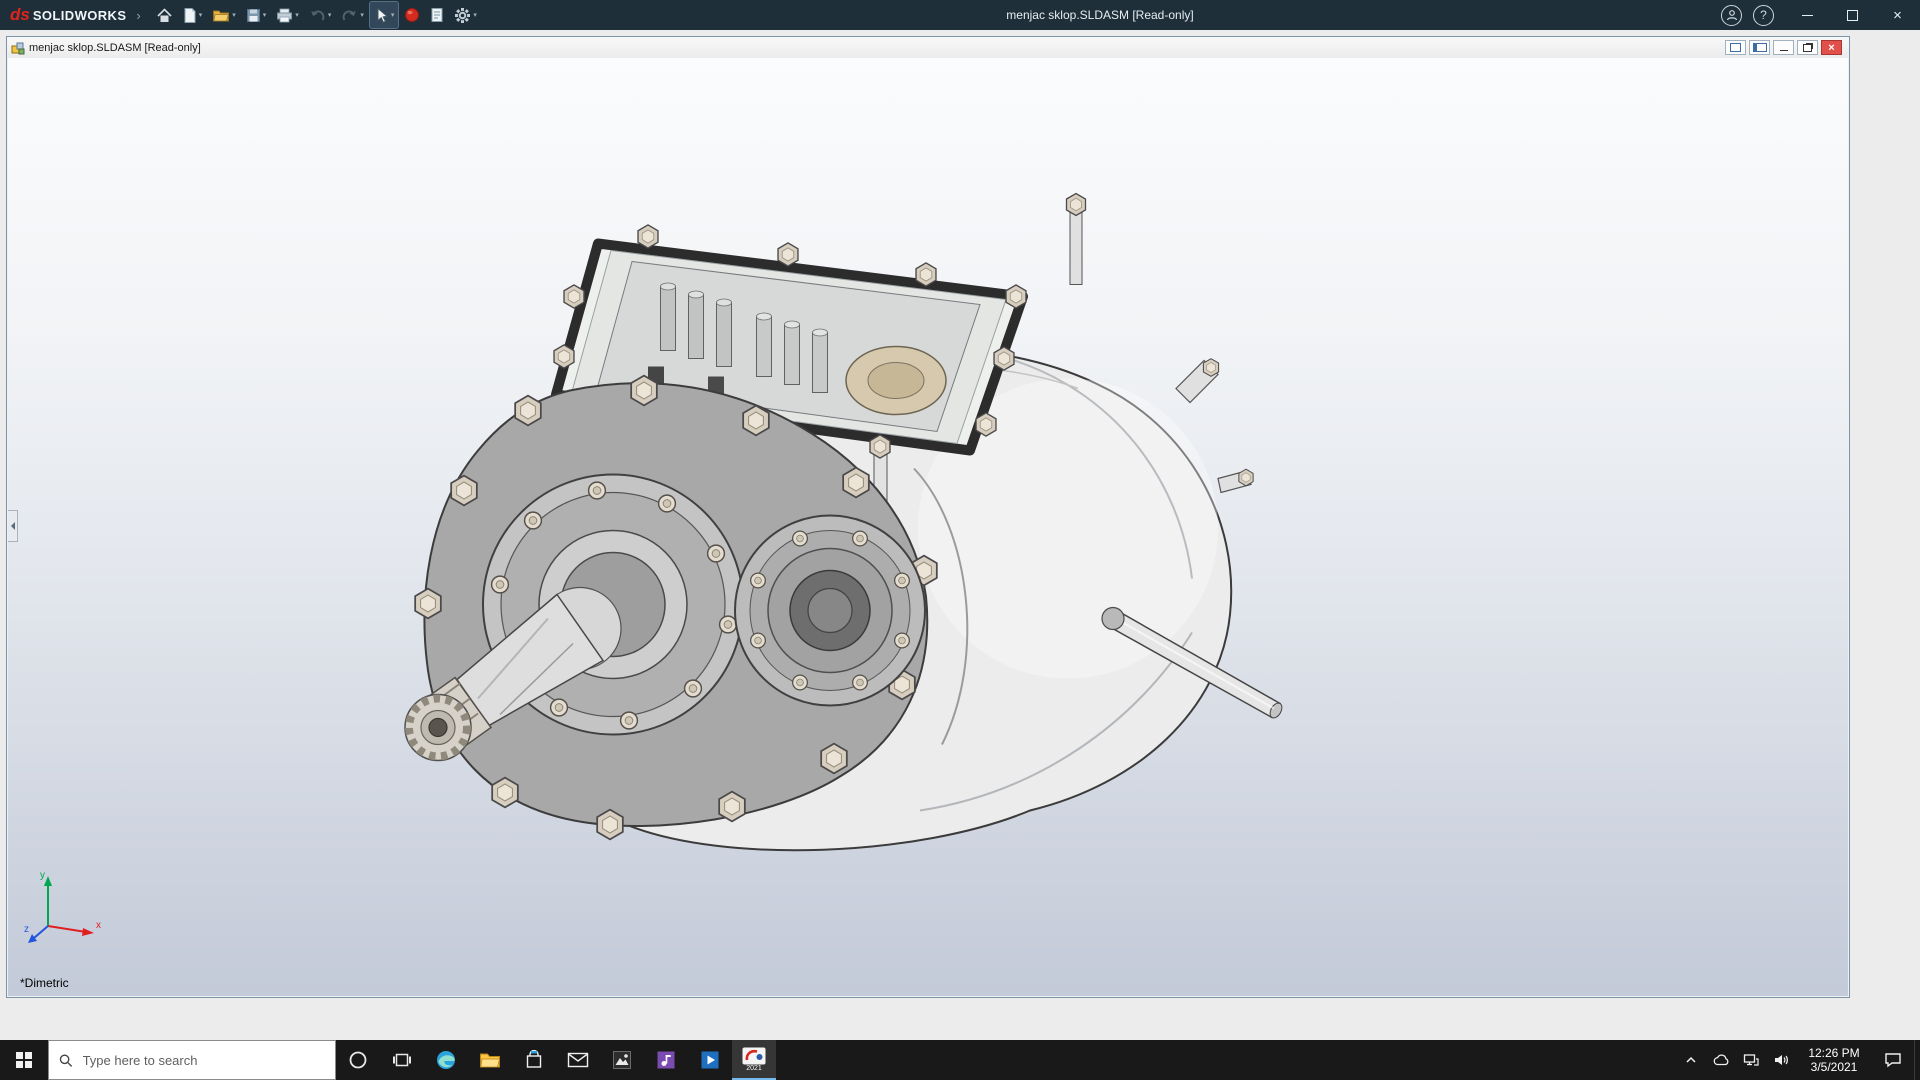 This screenshot has width=1920, height=1080. I want to click on taskbar-app-cortana, so click(358, 1060).